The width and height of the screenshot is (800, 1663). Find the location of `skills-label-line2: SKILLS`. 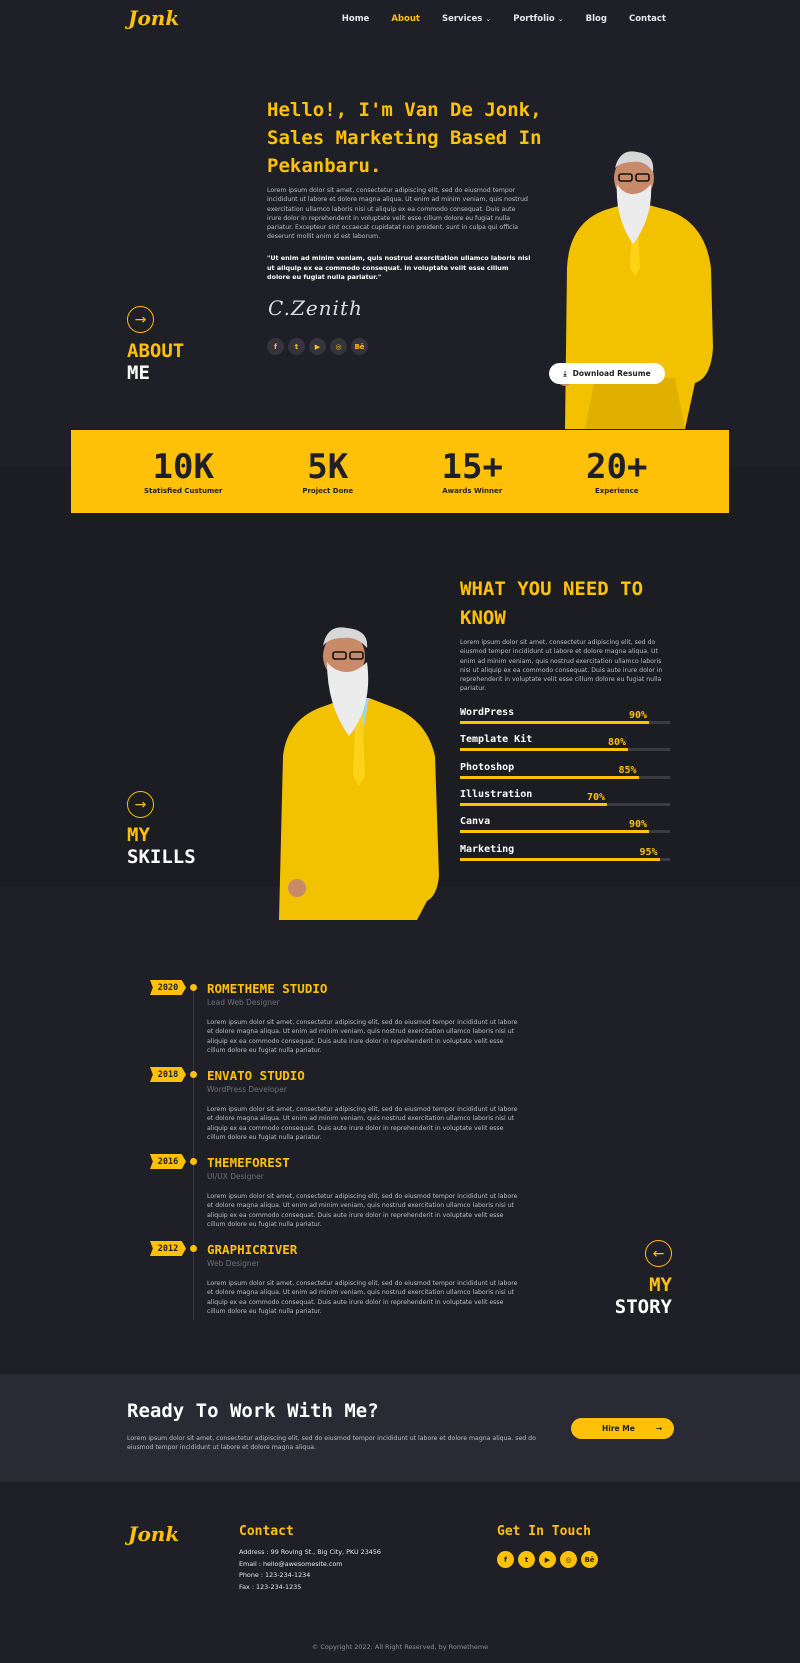

skills-label-line2: SKILLS is located at coordinates (161, 857).